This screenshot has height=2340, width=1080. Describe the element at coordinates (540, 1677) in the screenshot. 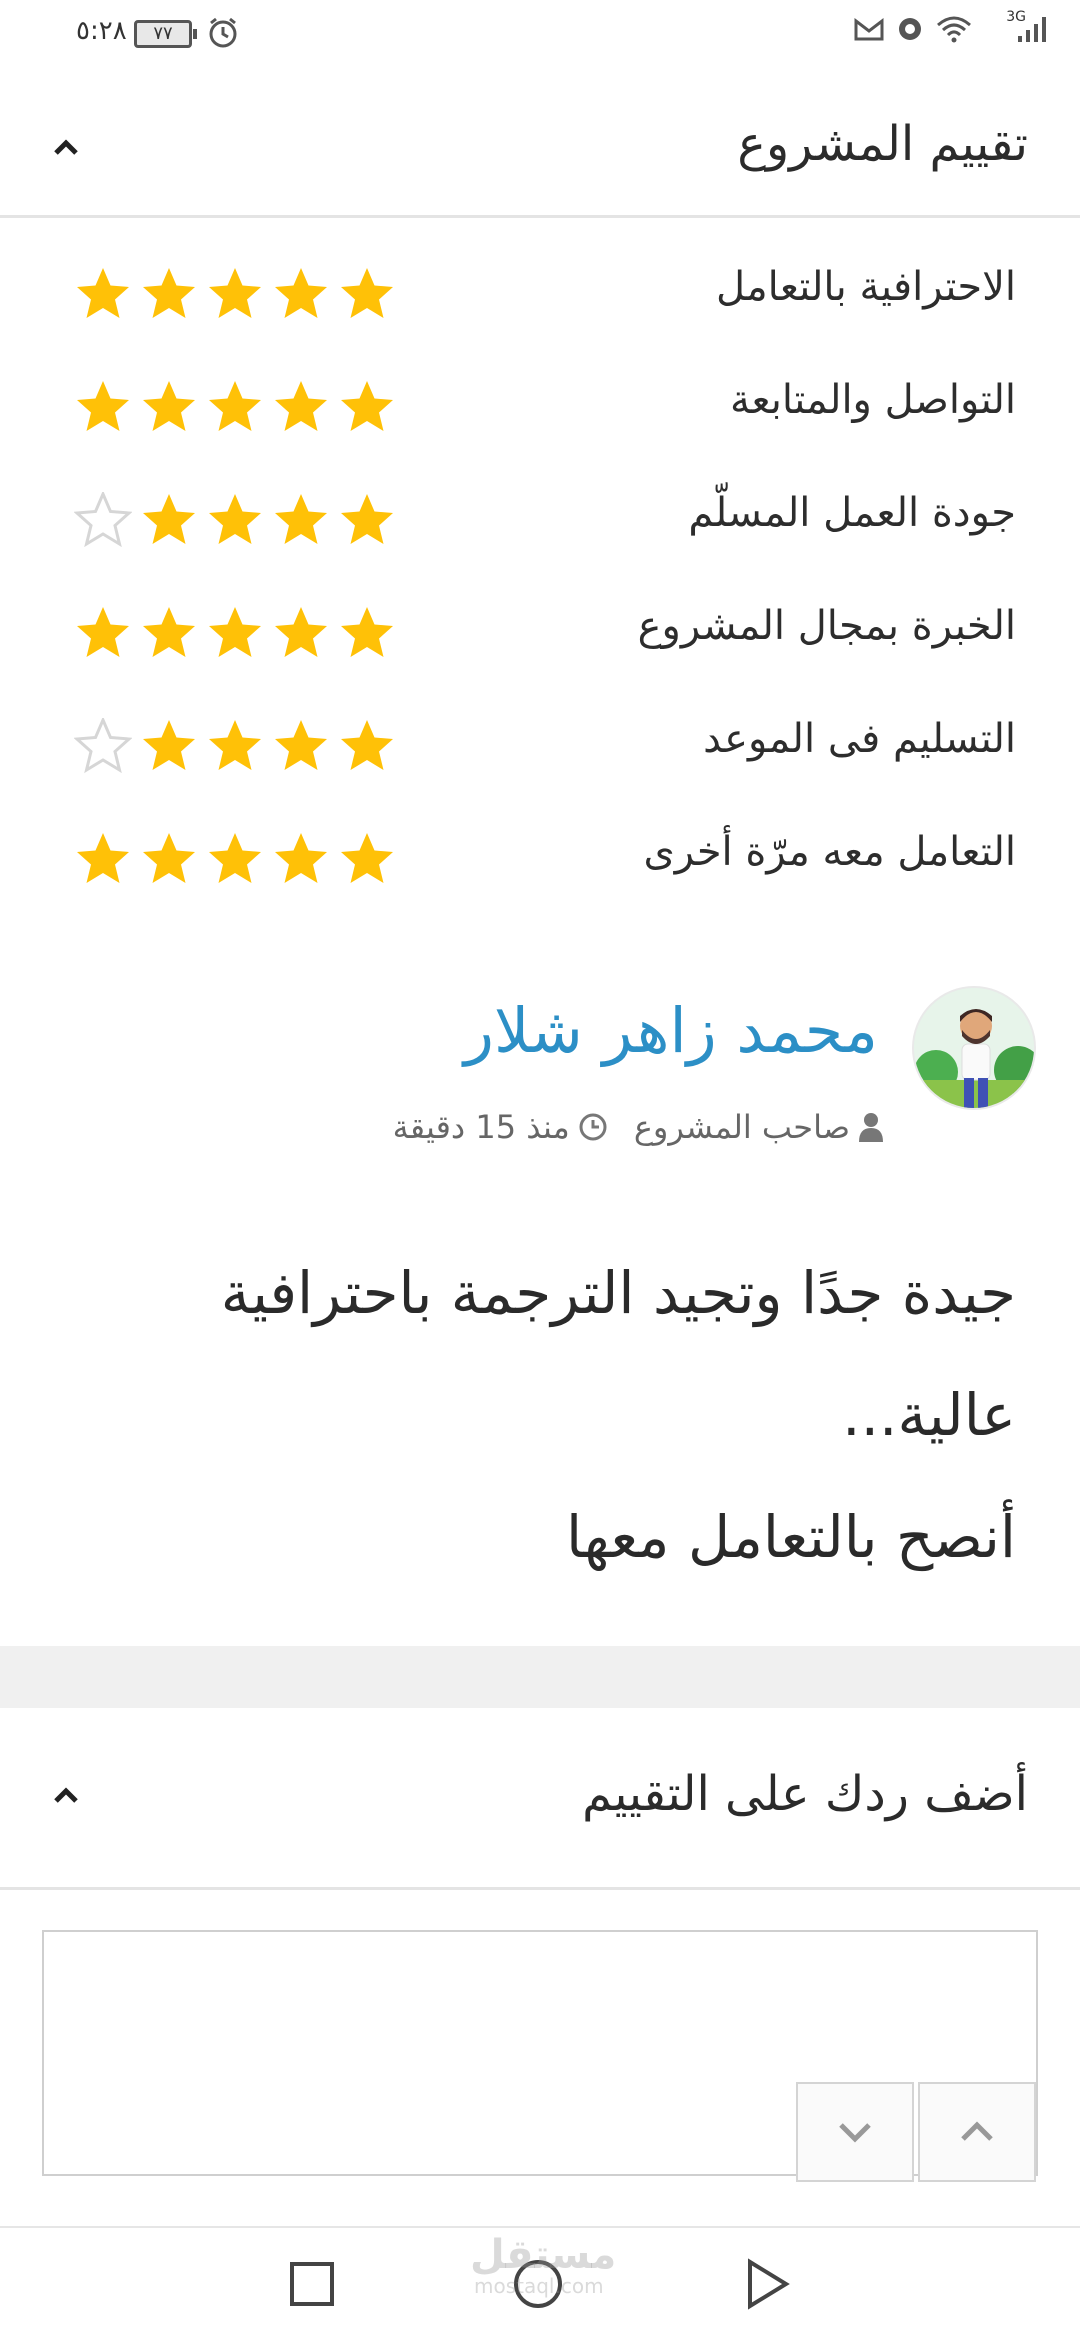

I see `section-divider` at that location.